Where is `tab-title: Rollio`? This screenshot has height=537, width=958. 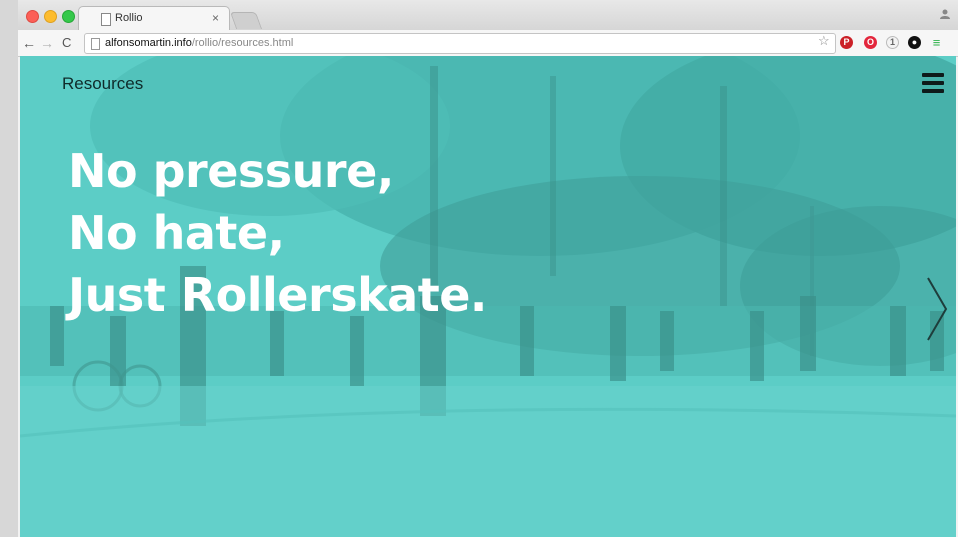 tab-title: Rollio is located at coordinates (129, 18).